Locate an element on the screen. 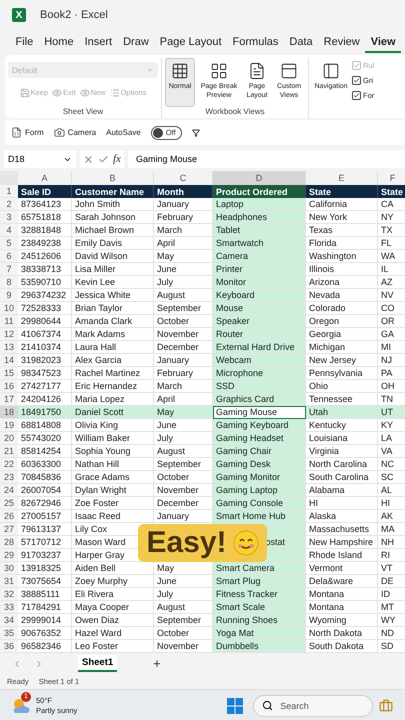 The height and width of the screenshot is (720, 405). row-number: 28 is located at coordinates (9, 542).